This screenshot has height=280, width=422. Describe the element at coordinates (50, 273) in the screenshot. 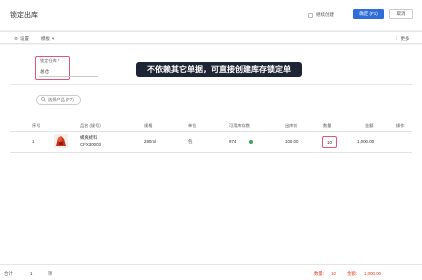

I see `item-unit-label: 项` at that location.